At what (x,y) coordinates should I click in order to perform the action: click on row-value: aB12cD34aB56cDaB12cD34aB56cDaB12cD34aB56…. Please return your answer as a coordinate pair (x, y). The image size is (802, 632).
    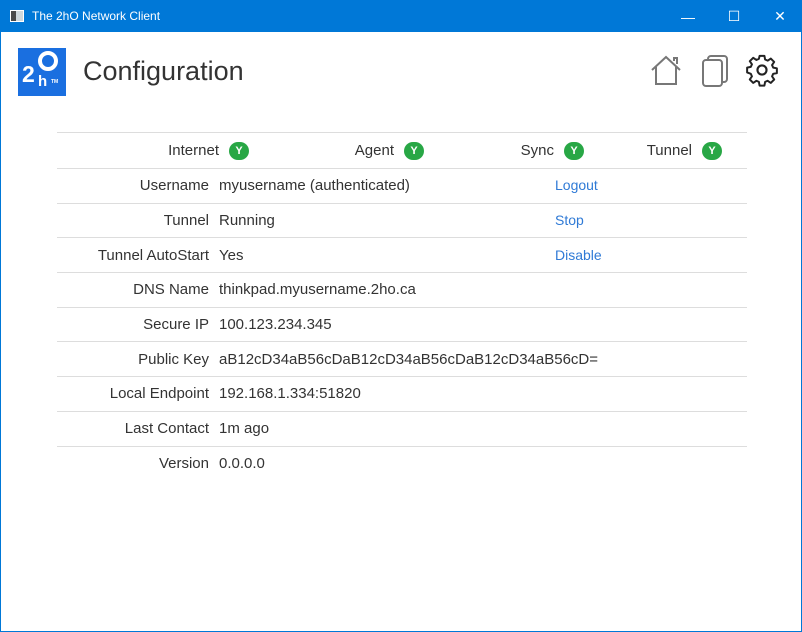
    Looking at the image, I should click on (408, 359).